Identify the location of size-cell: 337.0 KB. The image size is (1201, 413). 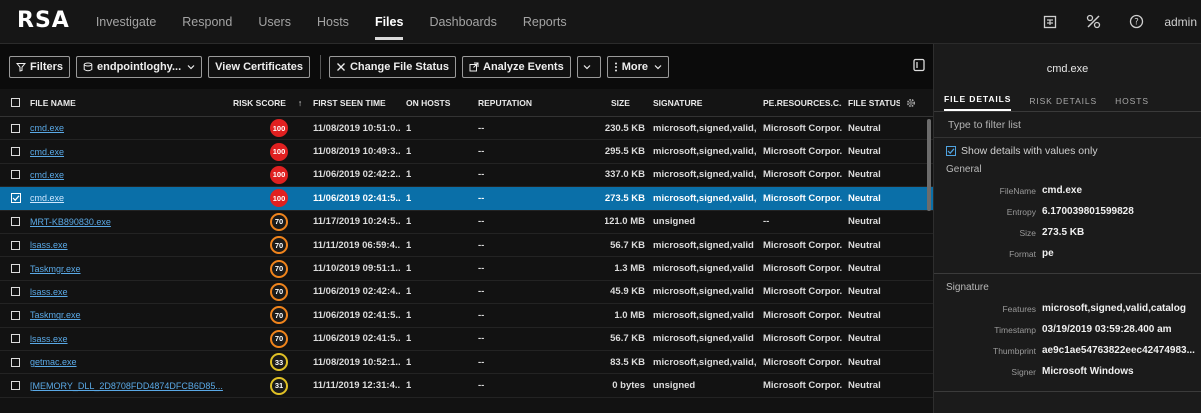
(625, 175).